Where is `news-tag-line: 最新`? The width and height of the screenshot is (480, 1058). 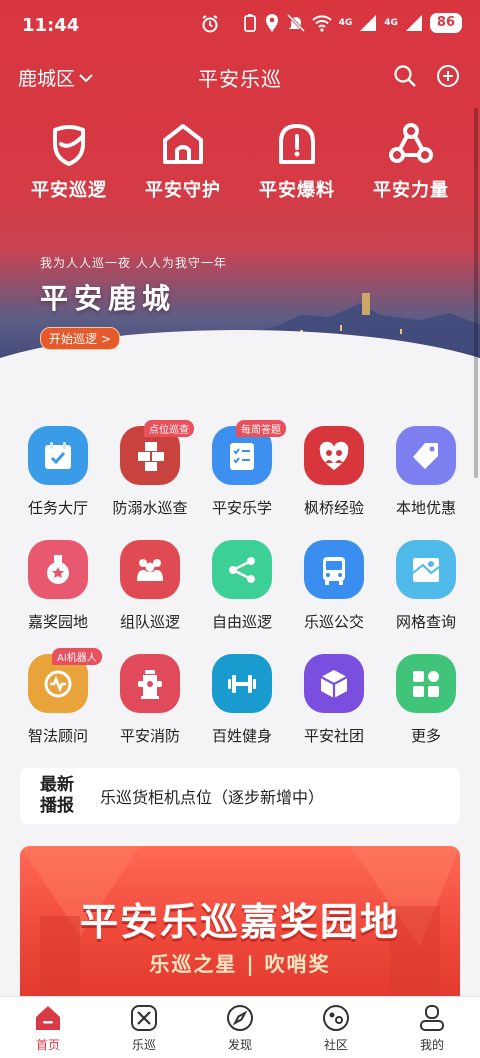
news-tag-line: 最新 is located at coordinates (57, 785).